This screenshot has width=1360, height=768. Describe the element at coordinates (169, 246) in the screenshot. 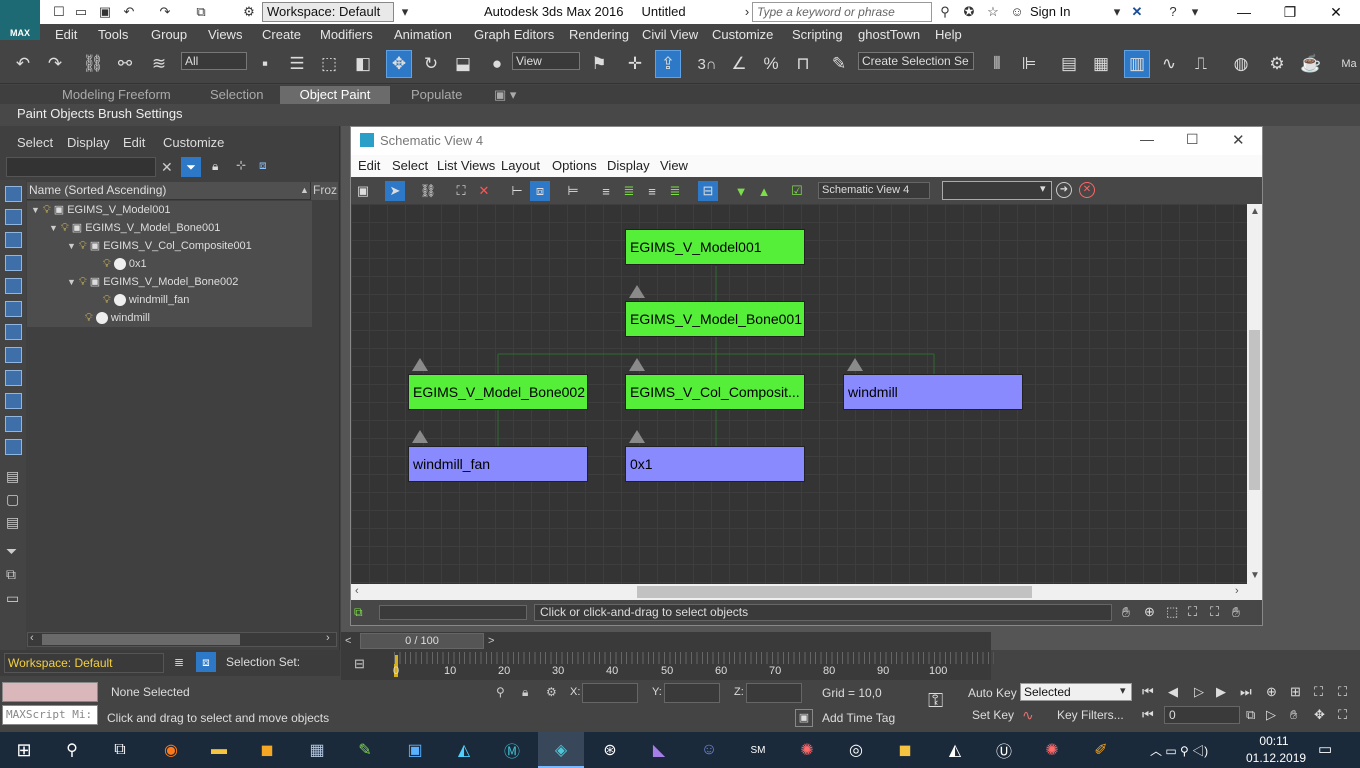

I see `tree-item: ▼ 💡︎ ▣ EGIMS_V_Col_Composite001` at that location.